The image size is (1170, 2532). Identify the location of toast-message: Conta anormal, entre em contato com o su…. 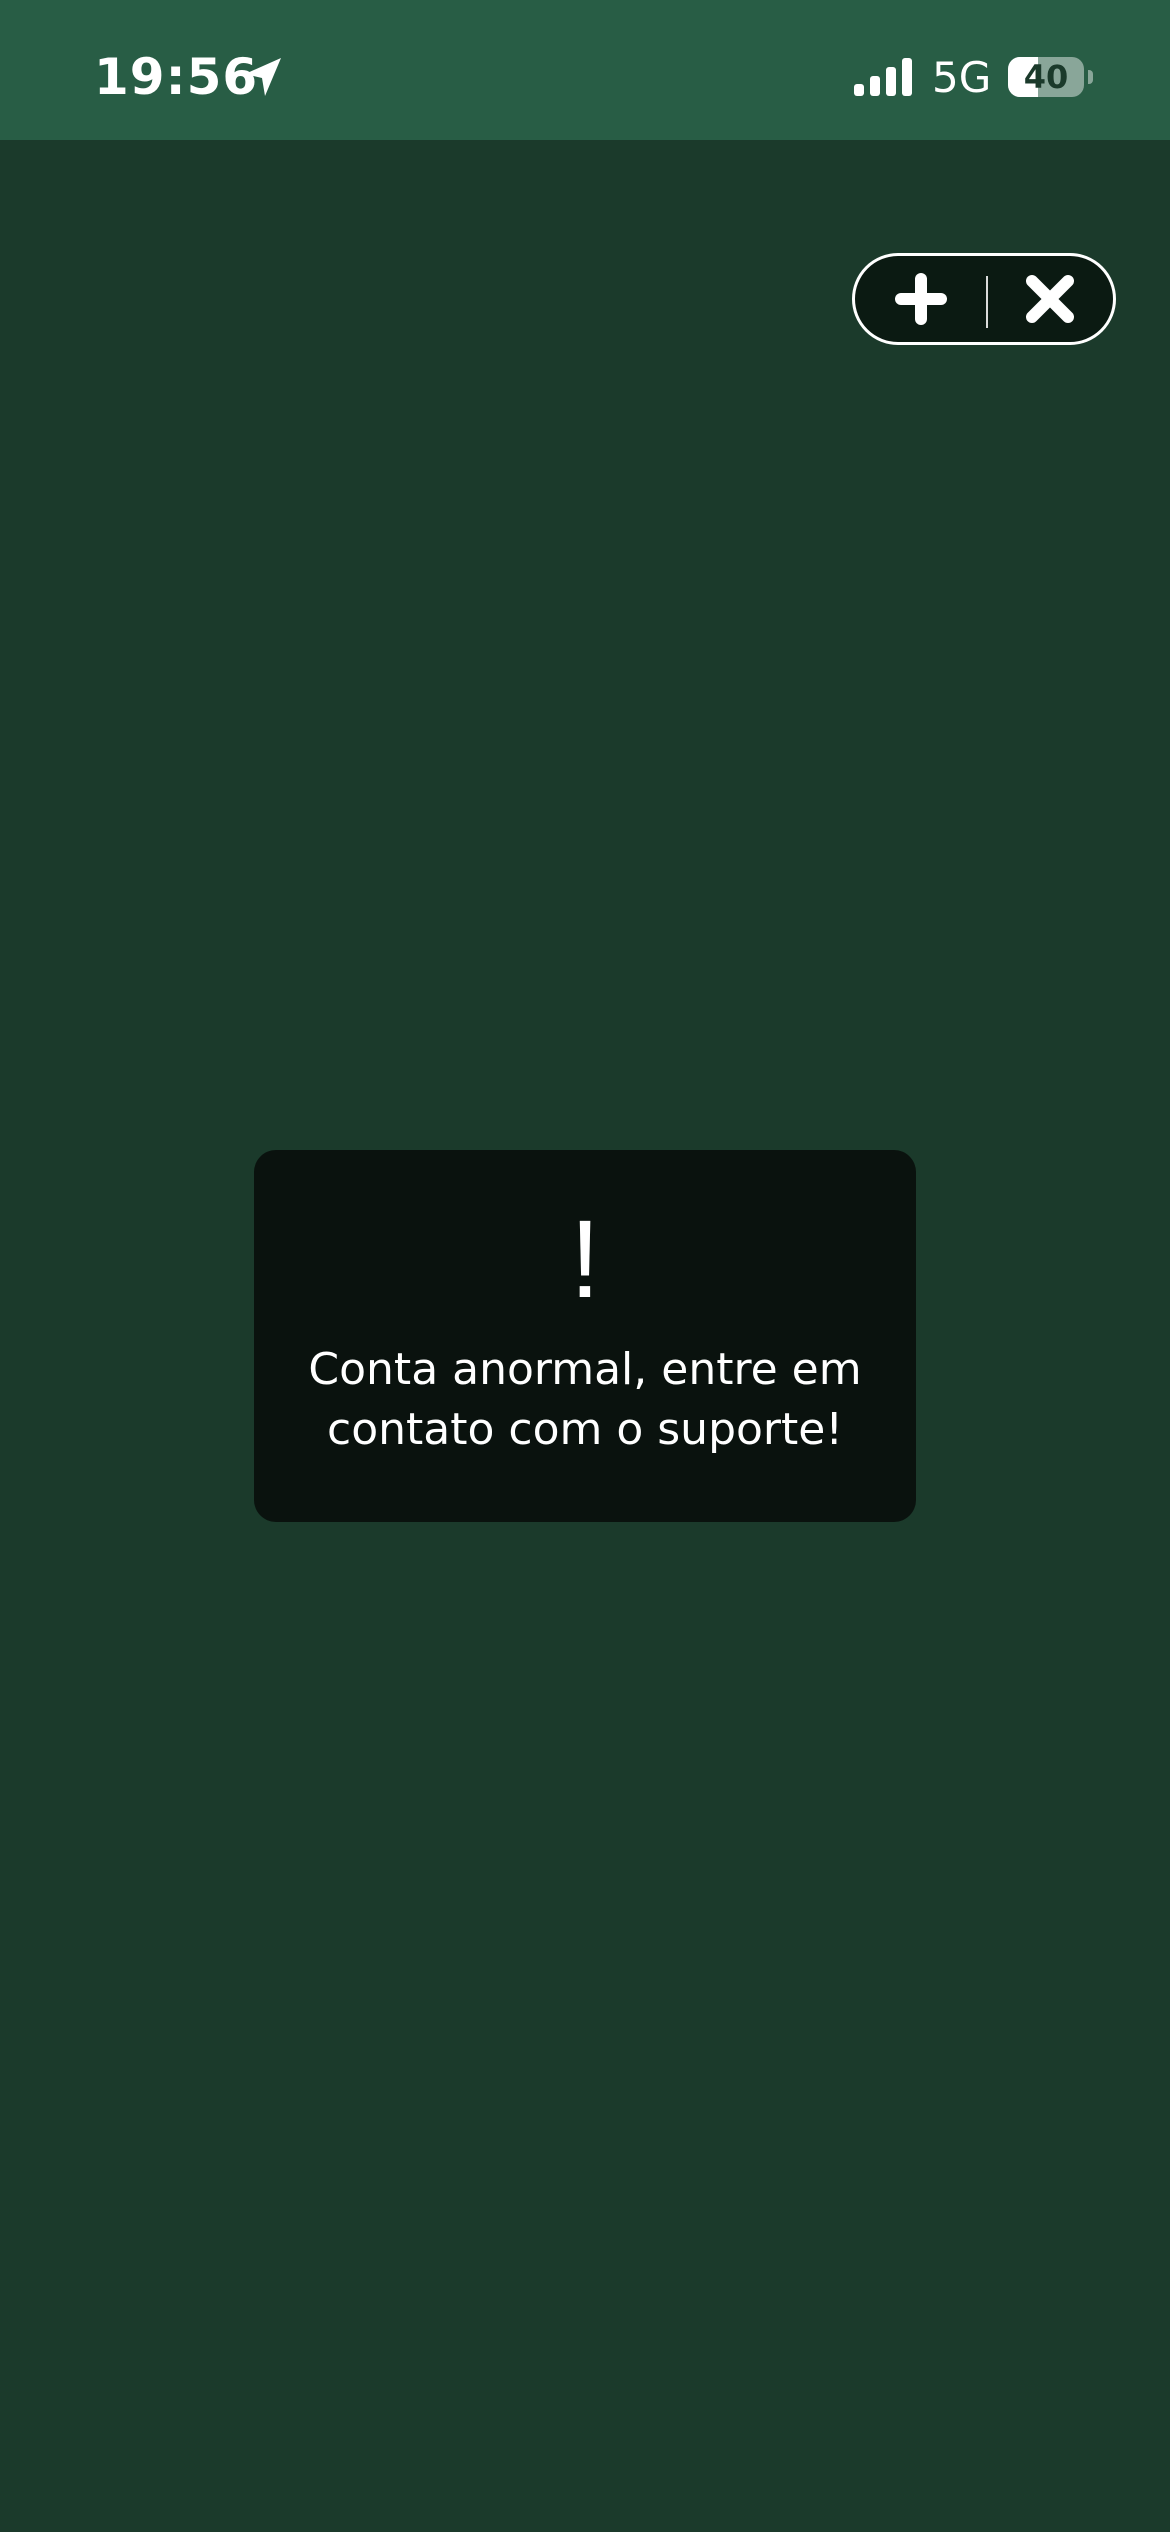
(585, 1399).